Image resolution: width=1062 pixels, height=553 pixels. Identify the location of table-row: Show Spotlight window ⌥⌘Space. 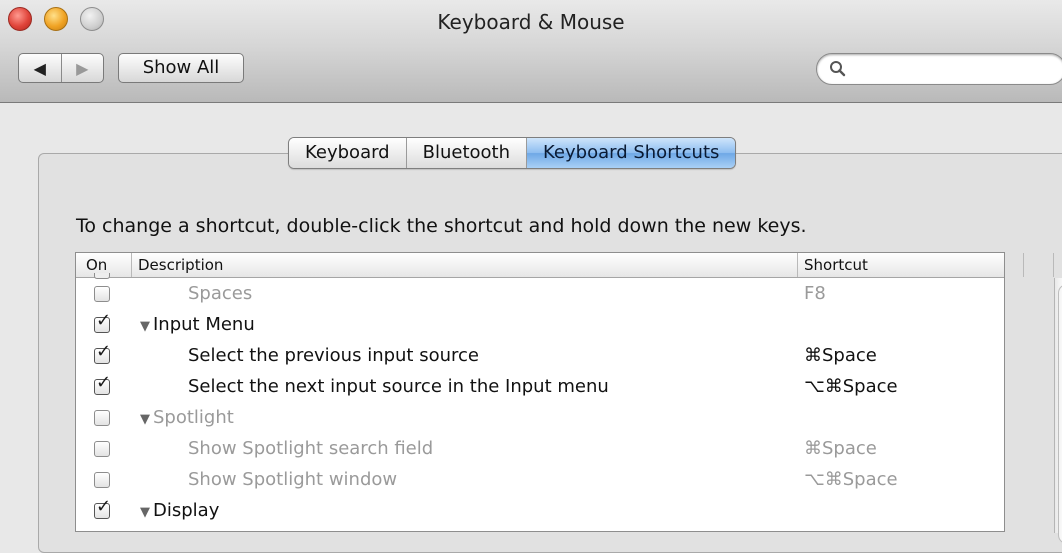
(527, 479).